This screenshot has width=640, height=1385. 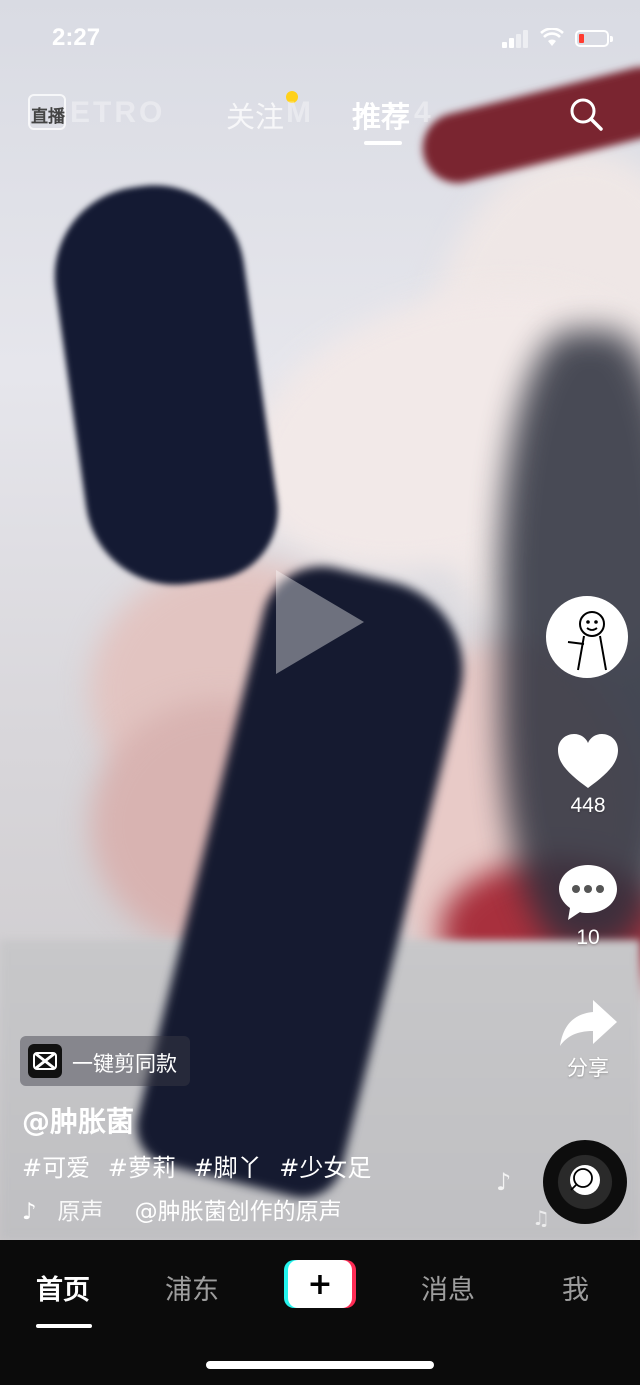 What do you see at coordinates (588, 937) in the screenshot?
I see `comment-count: 10` at bounding box center [588, 937].